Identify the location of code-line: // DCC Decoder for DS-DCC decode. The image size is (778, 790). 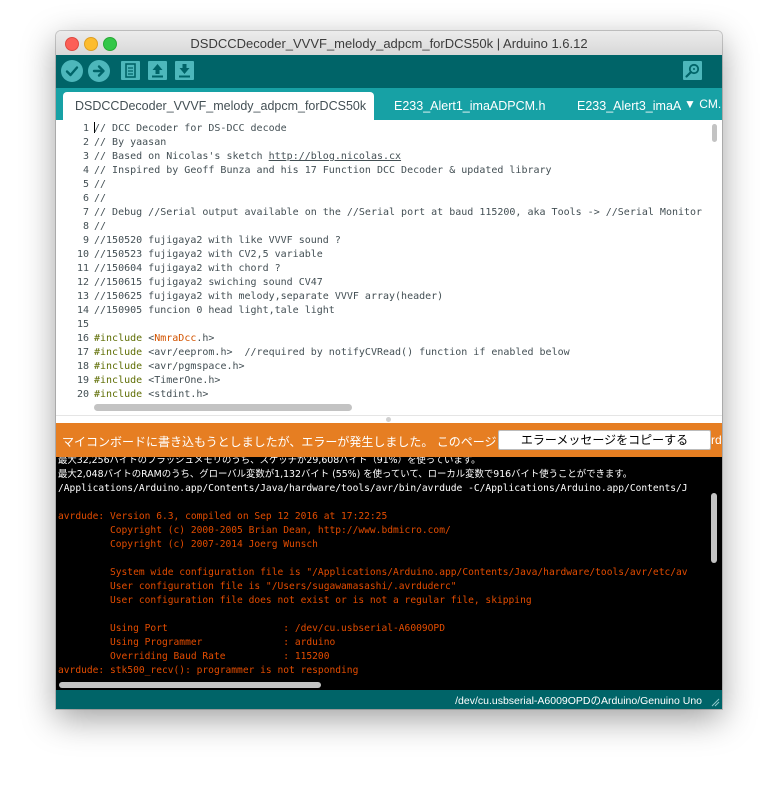
(190, 129).